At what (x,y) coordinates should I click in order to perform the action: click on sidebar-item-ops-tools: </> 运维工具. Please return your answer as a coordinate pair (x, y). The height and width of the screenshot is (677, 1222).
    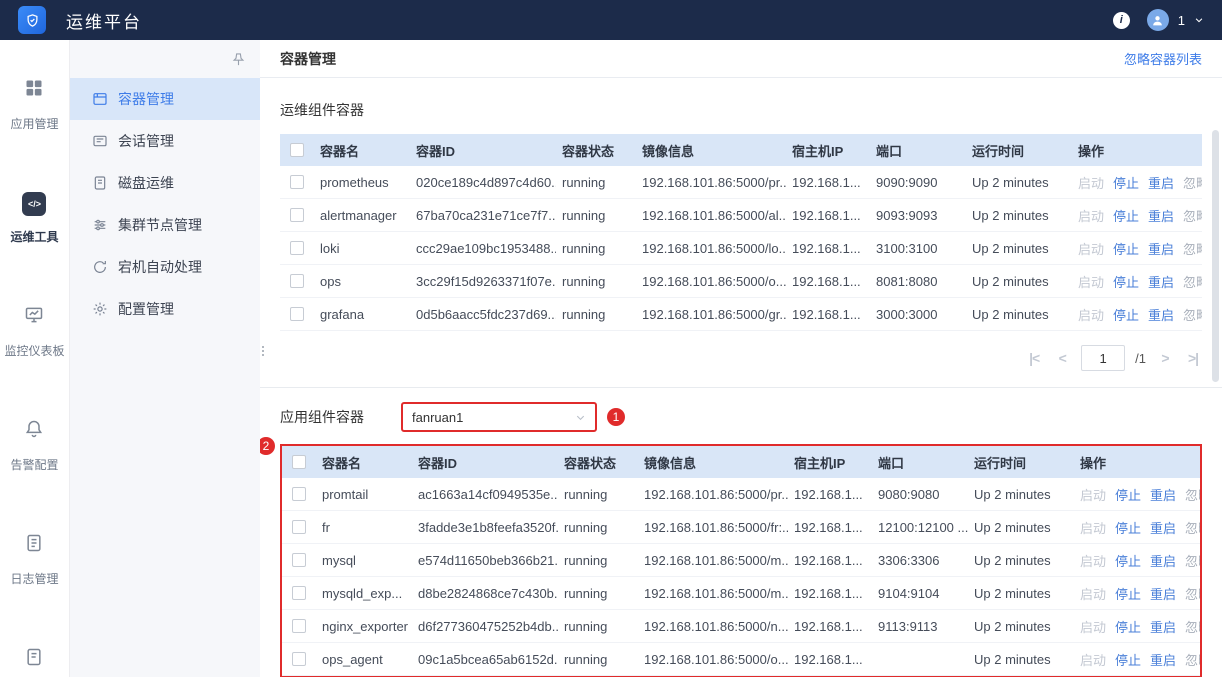
    Looking at the image, I should click on (34, 218).